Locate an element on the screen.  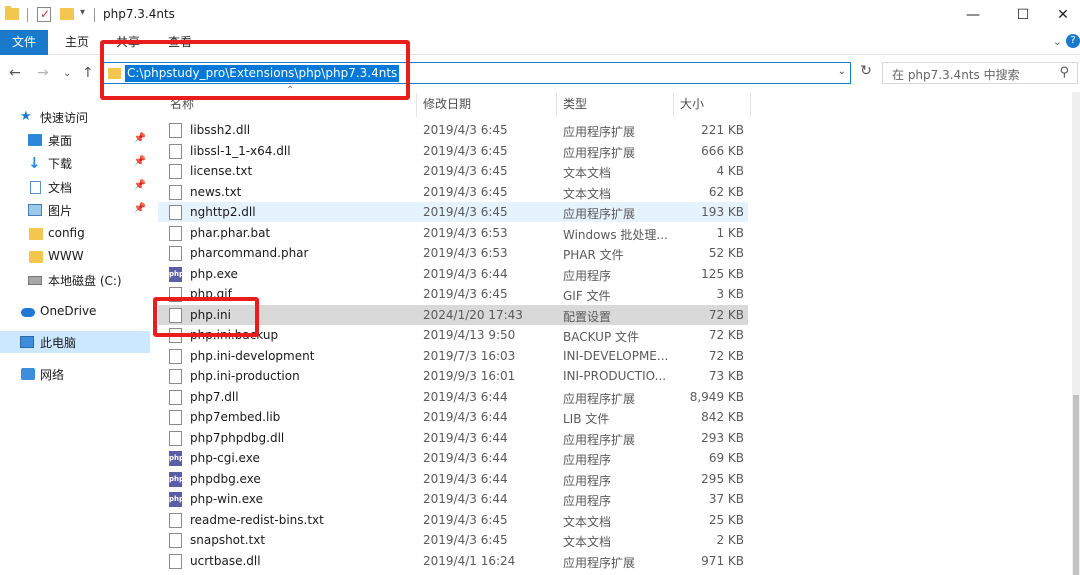
exe-file-icon: php is located at coordinates (176, 499).